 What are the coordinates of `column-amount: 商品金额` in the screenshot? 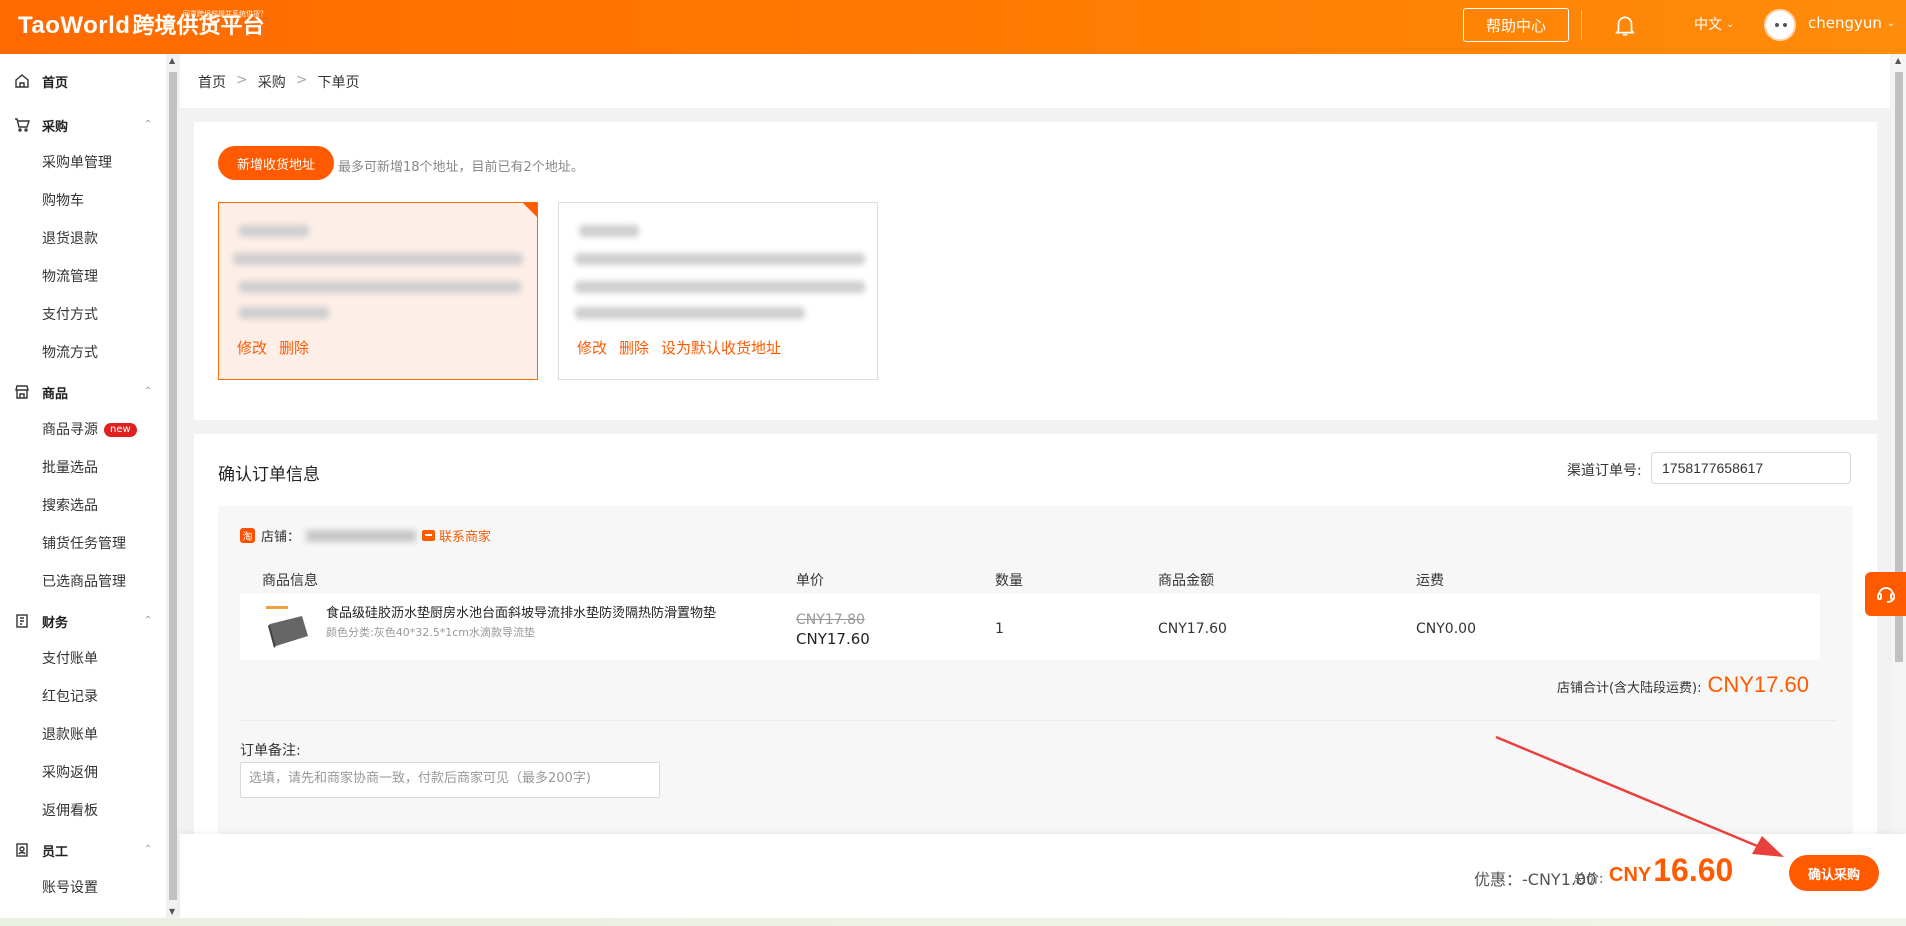 It's located at (1186, 581).